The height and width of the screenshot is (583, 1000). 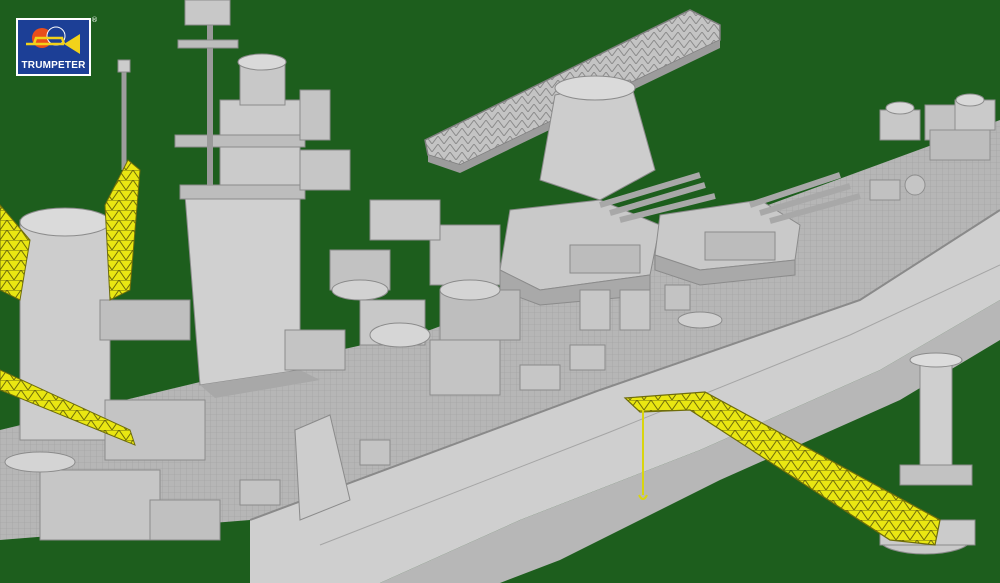 I want to click on brand-name: TRUMPETER, so click(x=53, y=65).